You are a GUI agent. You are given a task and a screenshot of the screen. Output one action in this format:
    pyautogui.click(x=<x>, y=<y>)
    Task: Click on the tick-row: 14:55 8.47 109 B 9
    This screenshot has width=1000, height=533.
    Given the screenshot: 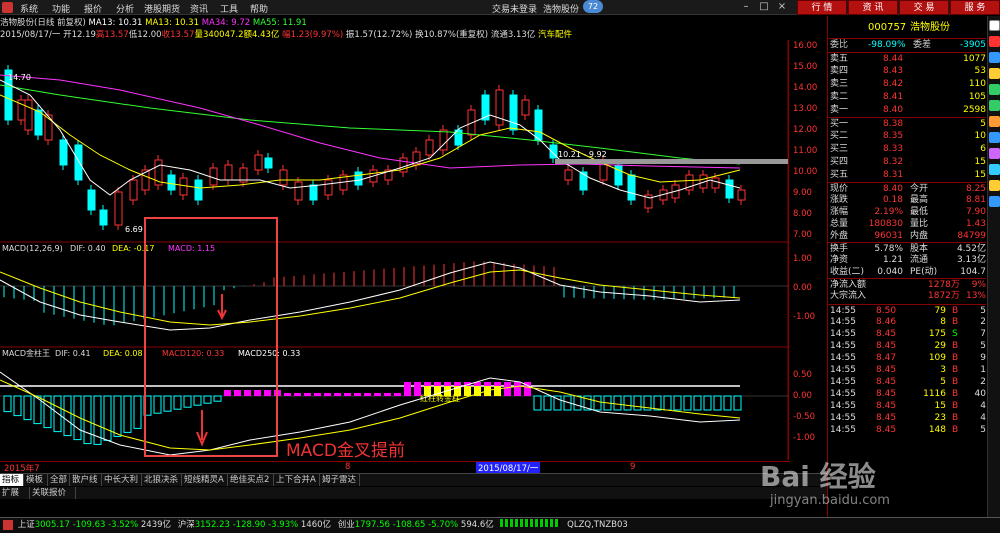 What is the action you would take?
    pyautogui.click(x=907, y=358)
    